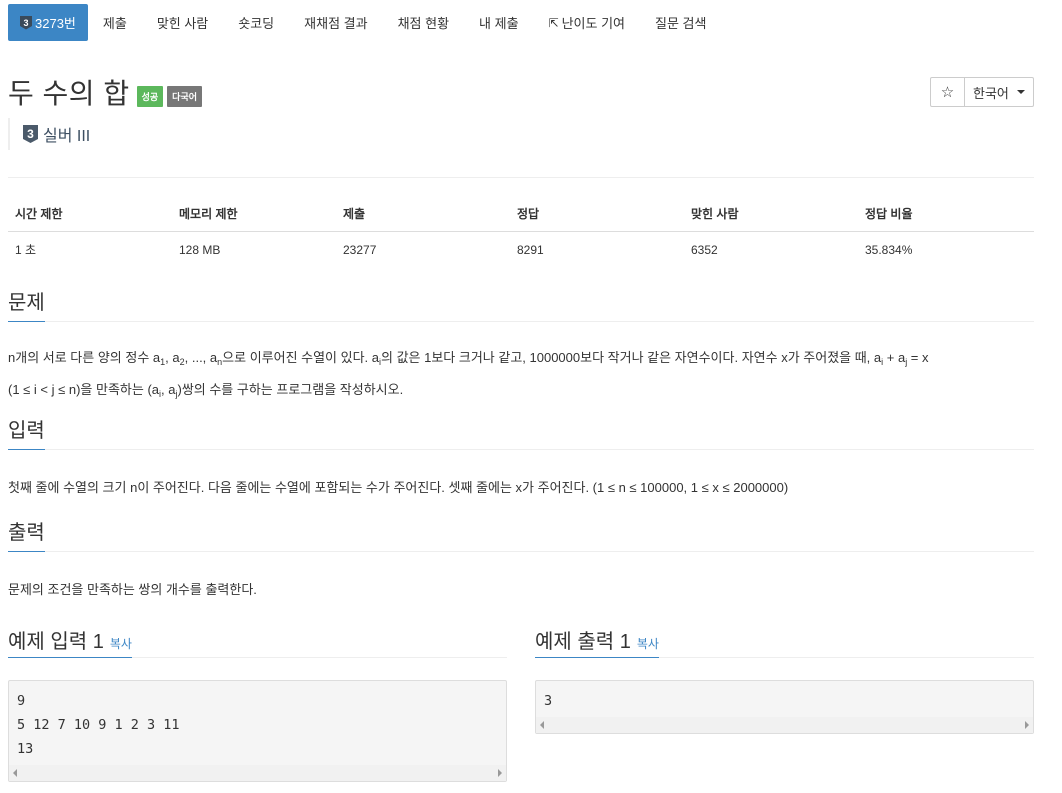 The width and height of the screenshot is (1062, 793). What do you see at coordinates (26, 433) in the screenshot?
I see `input-section-title: 입력` at bounding box center [26, 433].